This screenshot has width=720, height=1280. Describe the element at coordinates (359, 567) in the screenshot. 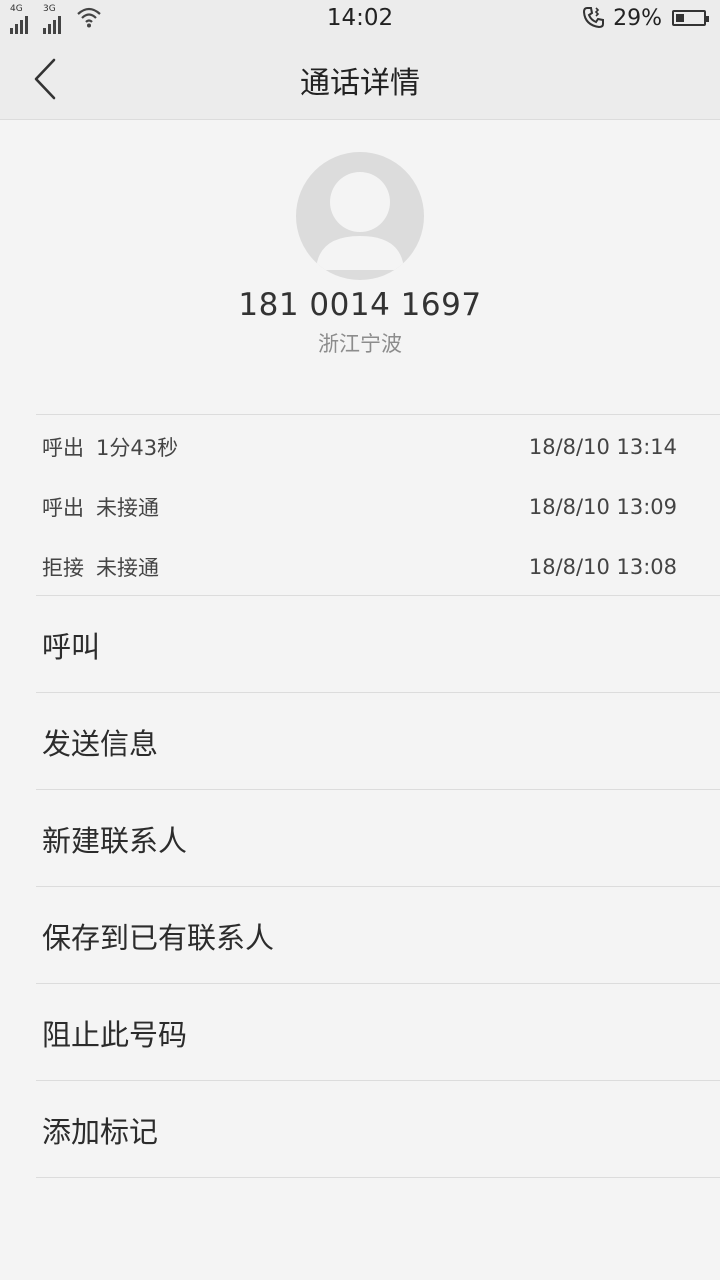

I see `call-log-row: 拒接 未接通 18/8/10 13:08` at that location.